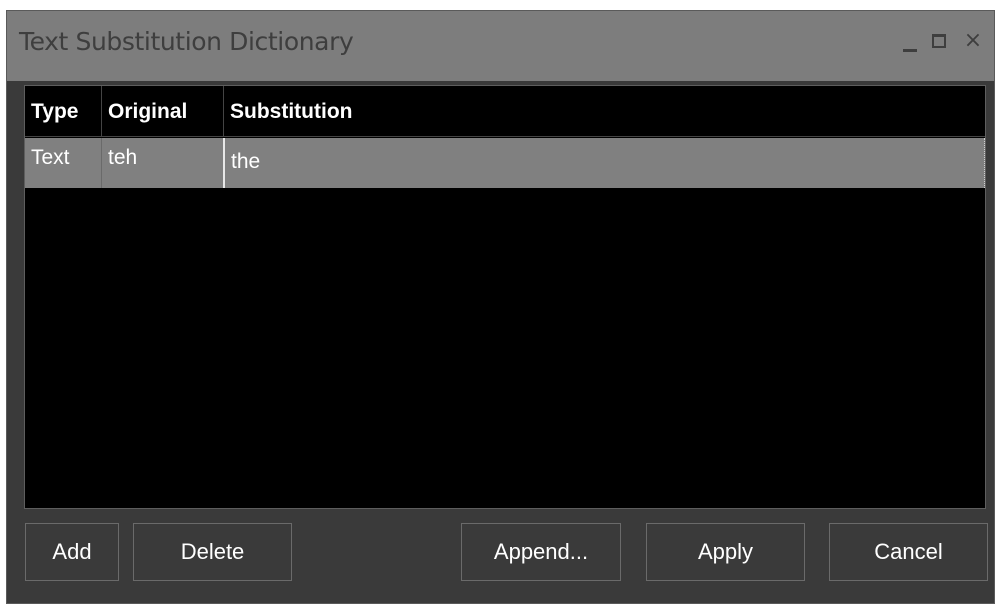 The image size is (995, 604). What do you see at coordinates (186, 41) in the screenshot?
I see `window-title: Text Substitution Dictionary` at bounding box center [186, 41].